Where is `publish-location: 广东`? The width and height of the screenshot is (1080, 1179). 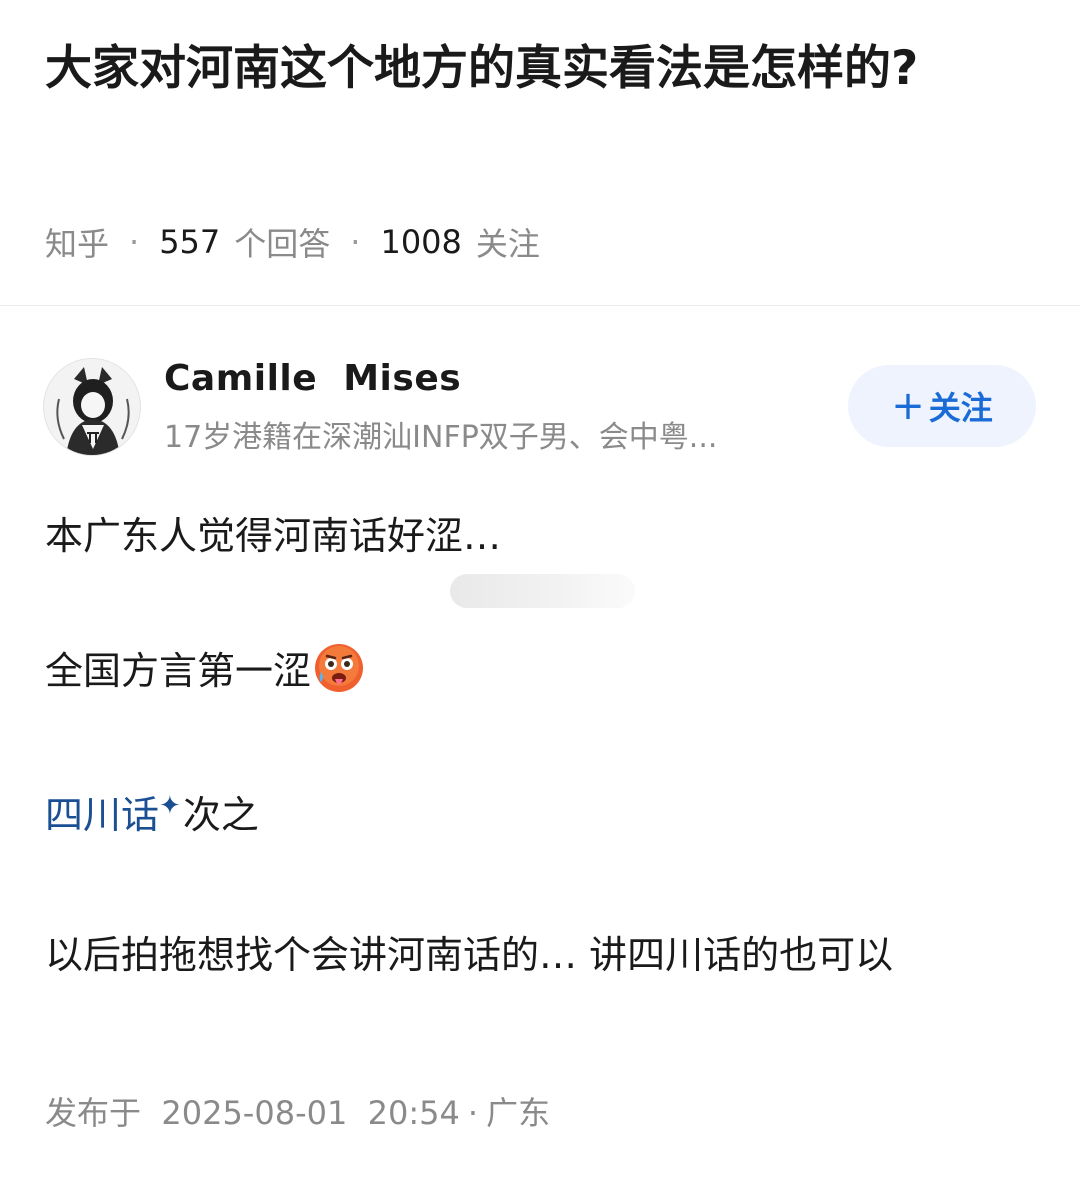 publish-location: 广东 is located at coordinates (518, 1113).